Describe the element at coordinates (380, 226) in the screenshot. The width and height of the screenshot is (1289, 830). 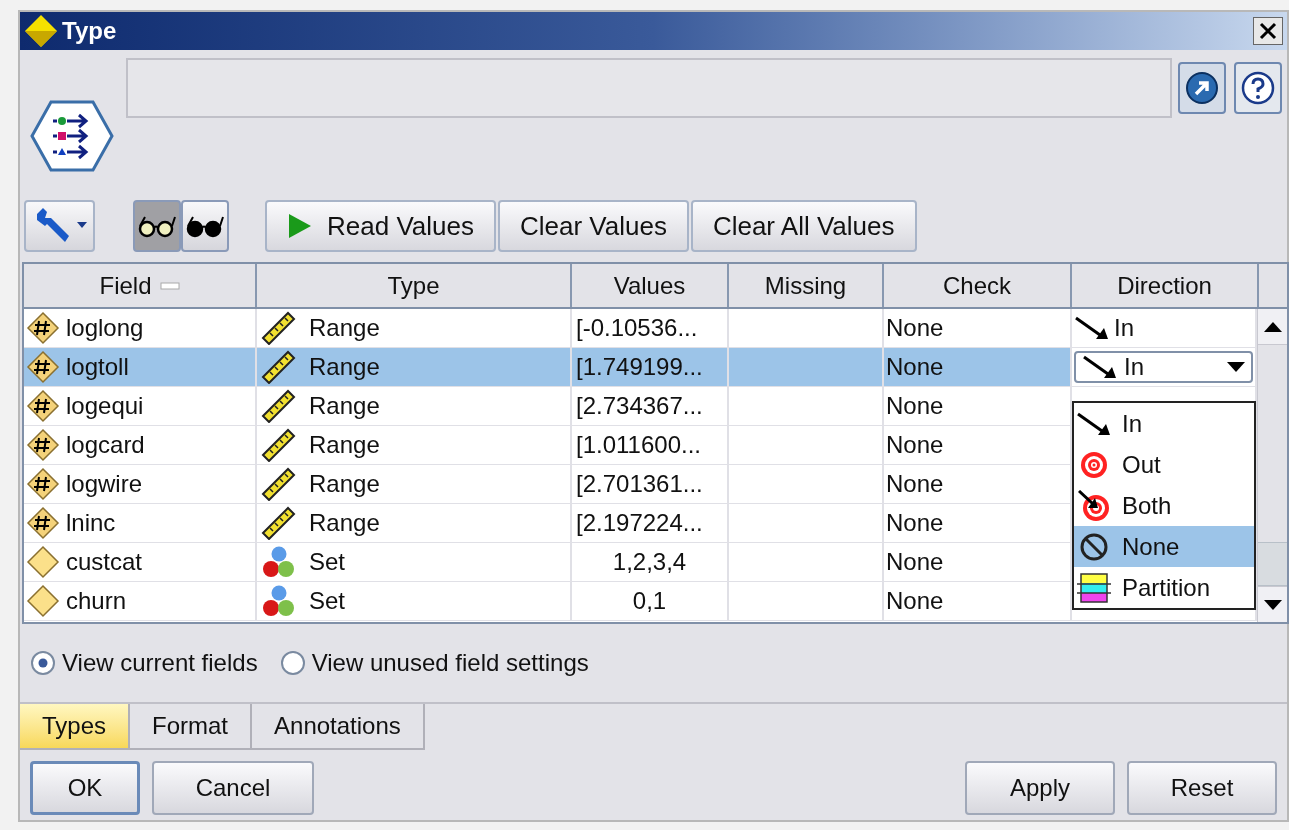
I see `toolbar-button: Read Values` at that location.